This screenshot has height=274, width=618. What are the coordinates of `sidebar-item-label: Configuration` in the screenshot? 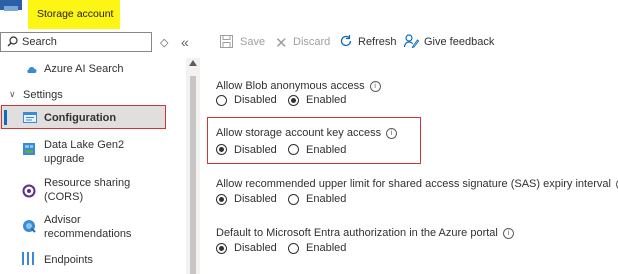 It's located at (80, 118).